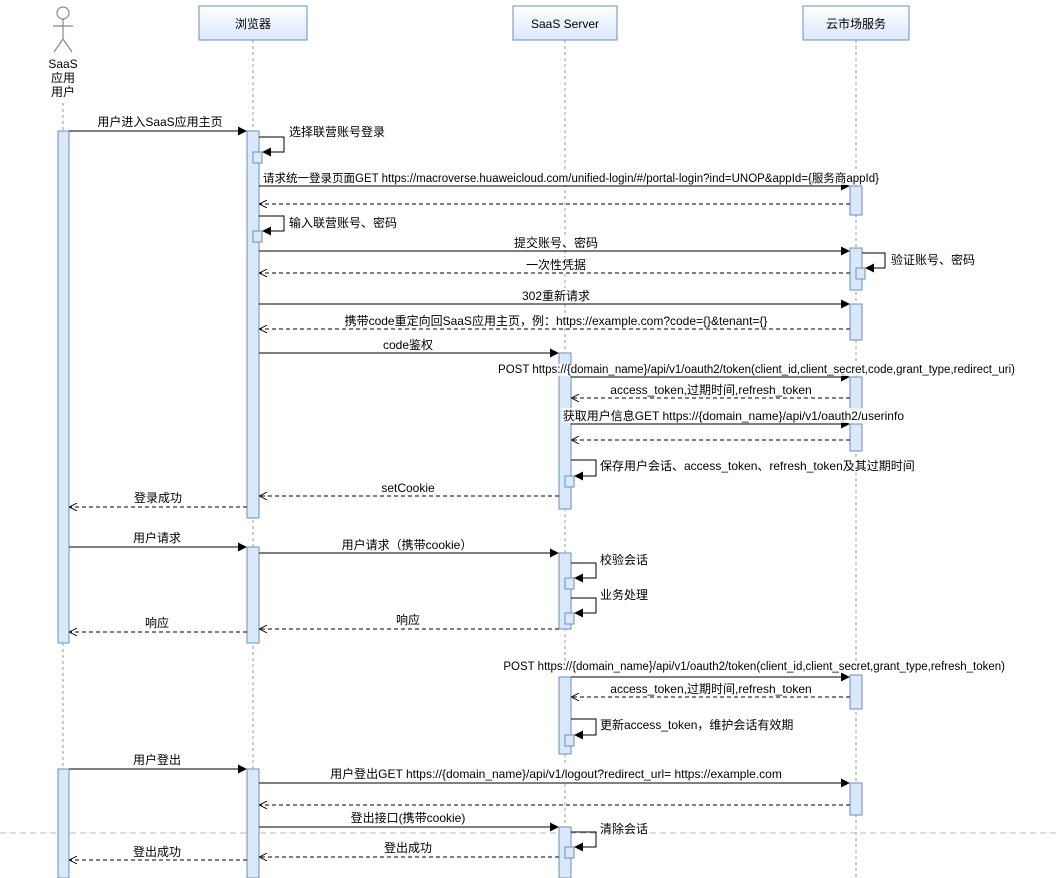 The width and height of the screenshot is (1059, 878). I want to click on label-m14: 保存用户会话、access_token、refresh_token及其过期时间, so click(757, 465).